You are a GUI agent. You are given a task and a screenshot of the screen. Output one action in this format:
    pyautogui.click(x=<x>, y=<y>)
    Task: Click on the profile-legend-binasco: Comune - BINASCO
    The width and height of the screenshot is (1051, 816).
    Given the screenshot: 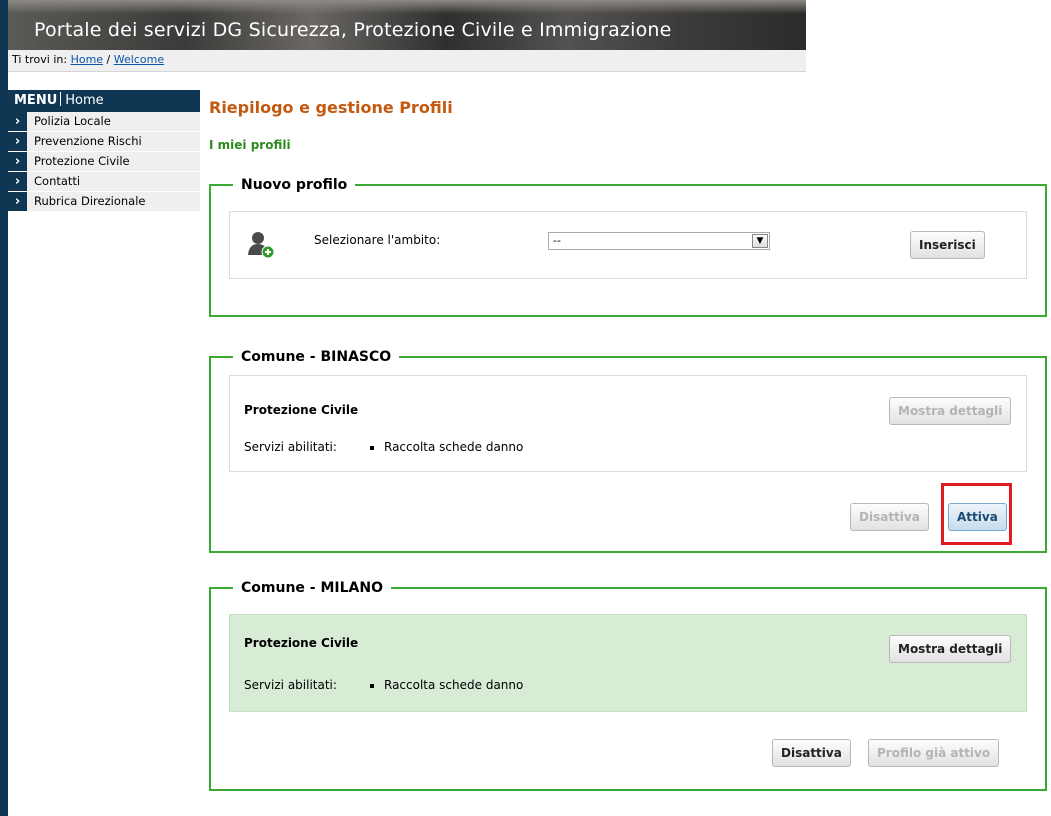 What is the action you would take?
    pyautogui.click(x=316, y=357)
    